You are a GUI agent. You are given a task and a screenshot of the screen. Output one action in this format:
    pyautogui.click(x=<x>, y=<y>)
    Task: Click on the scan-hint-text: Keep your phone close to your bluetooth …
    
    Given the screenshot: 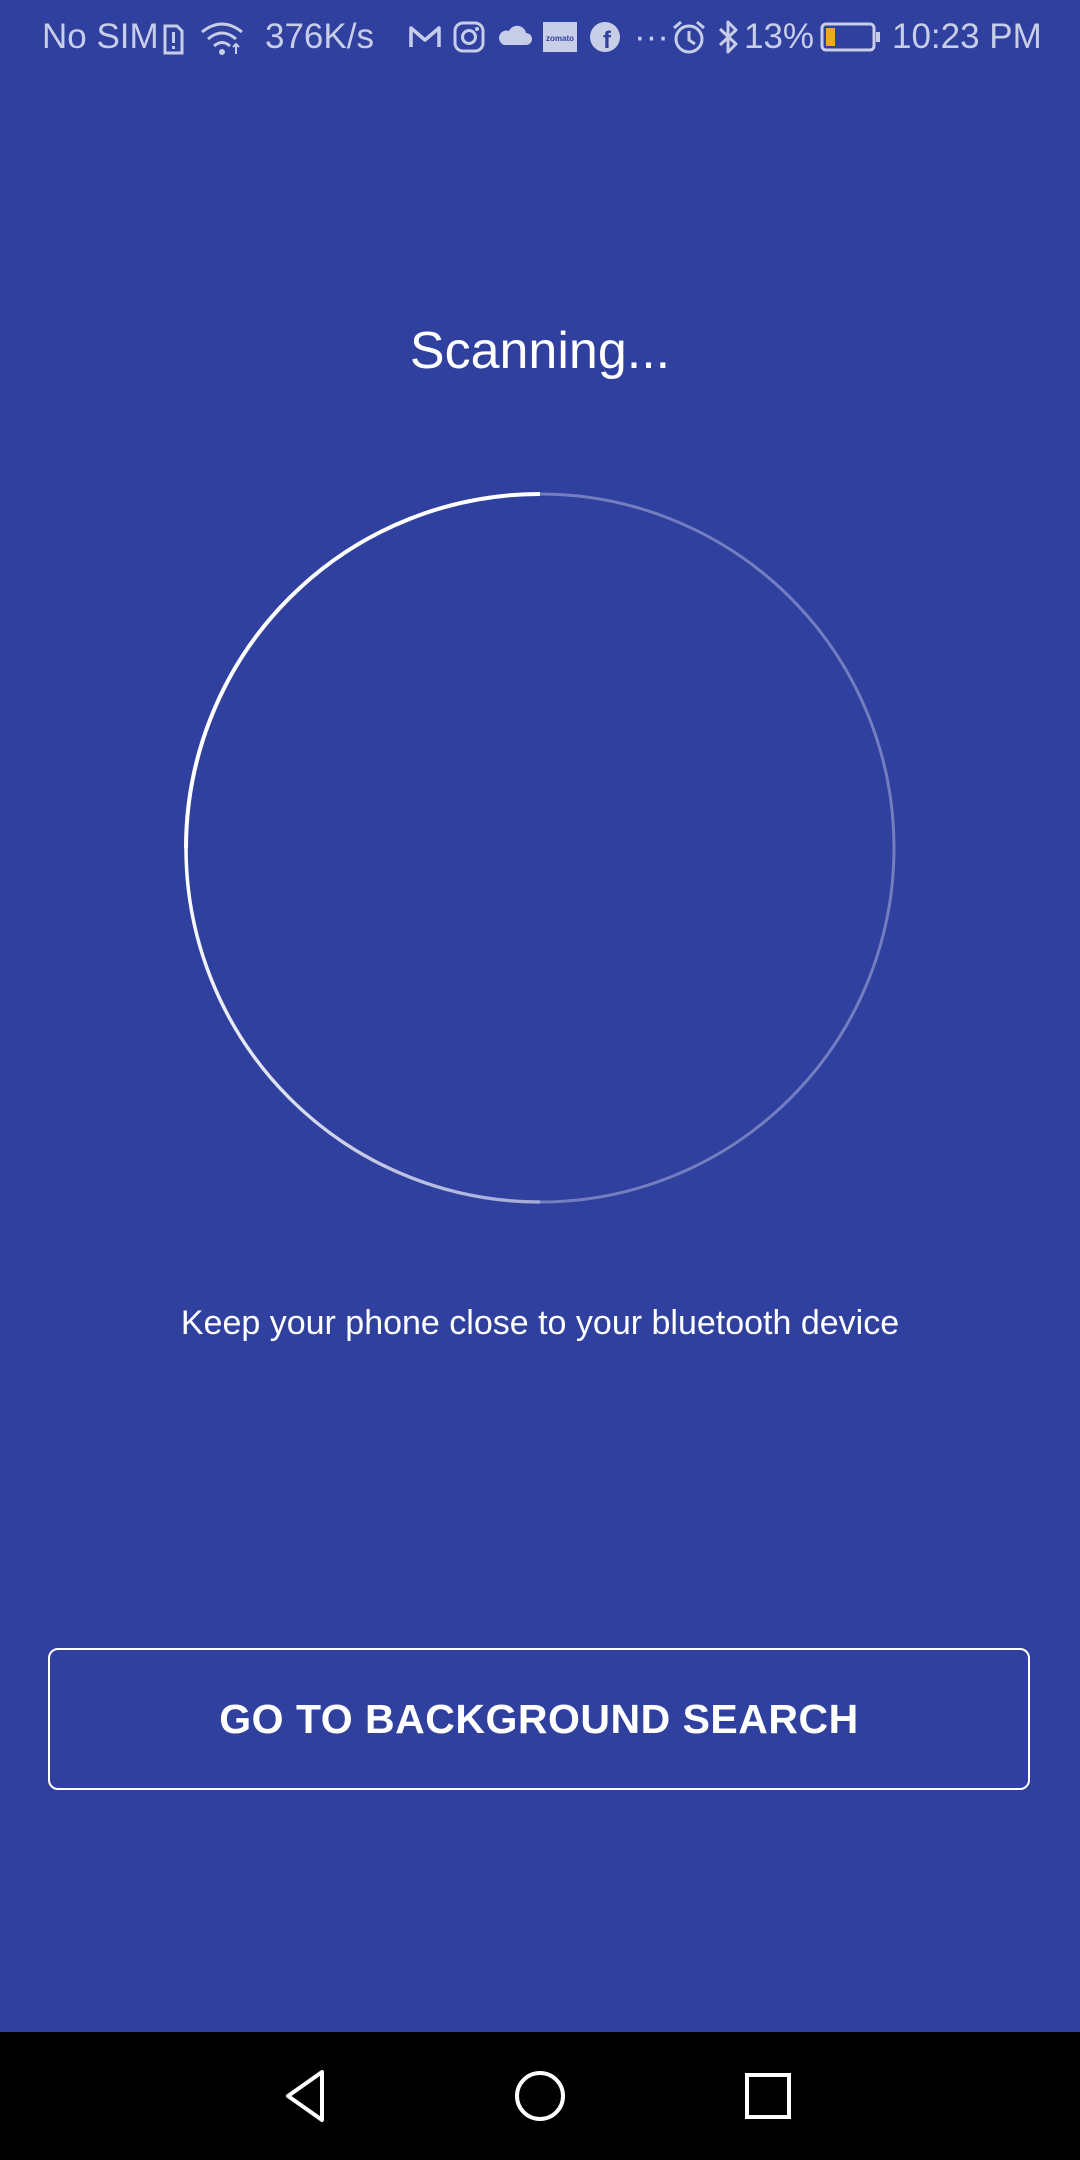 What is the action you would take?
    pyautogui.click(x=540, y=1323)
    